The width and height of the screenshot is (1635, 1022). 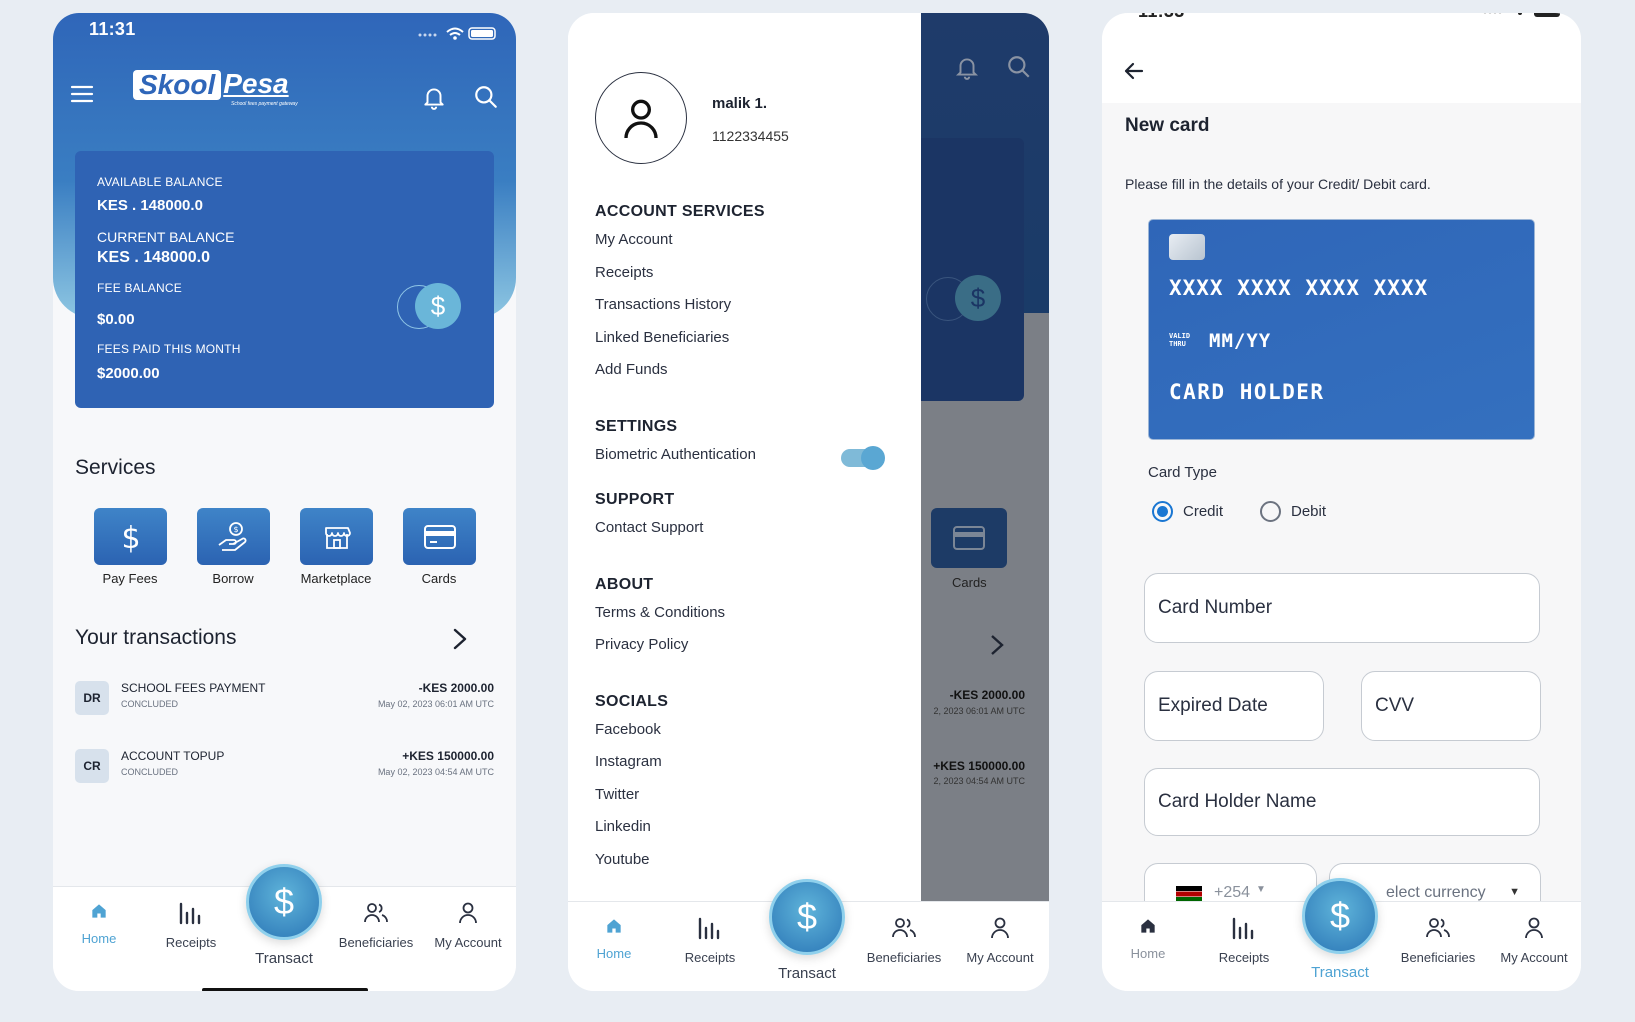 What do you see at coordinates (624, 584) in the screenshot?
I see `about-heading: ABOUT` at bounding box center [624, 584].